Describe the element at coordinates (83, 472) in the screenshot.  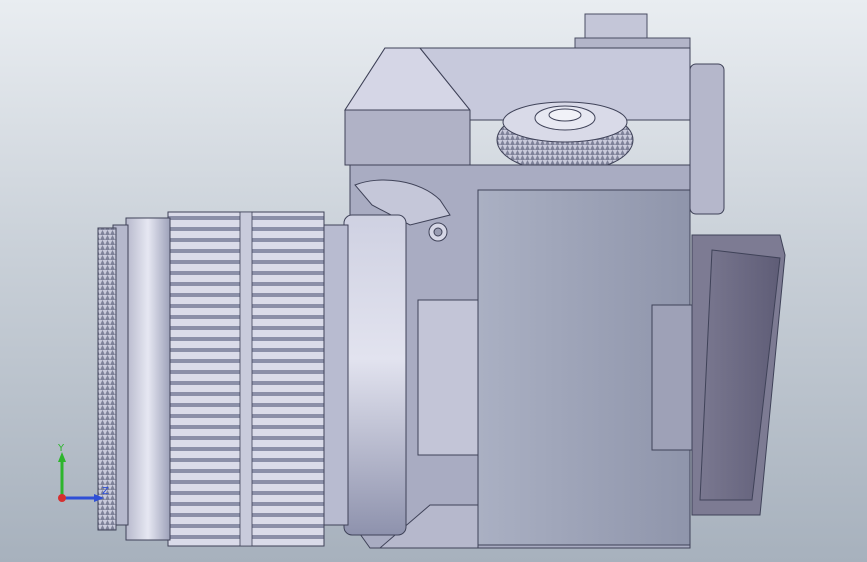
I see `axis-triad: Y Z` at that location.